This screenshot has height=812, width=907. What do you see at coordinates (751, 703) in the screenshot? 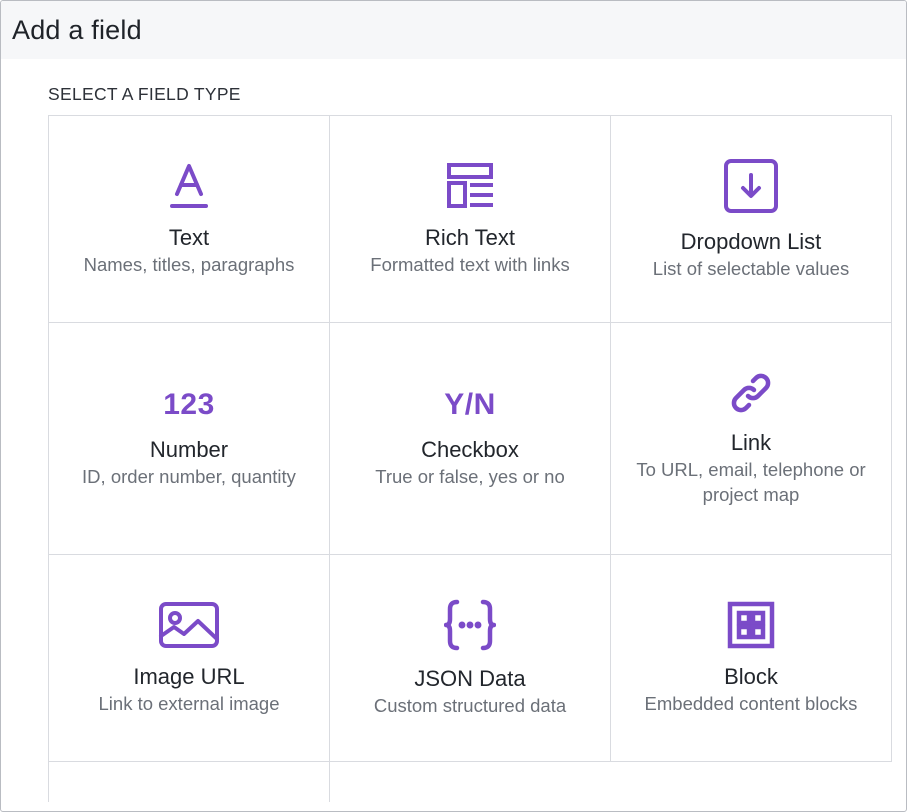
I see `field-type-description: Embedded content blocks` at bounding box center [751, 703].